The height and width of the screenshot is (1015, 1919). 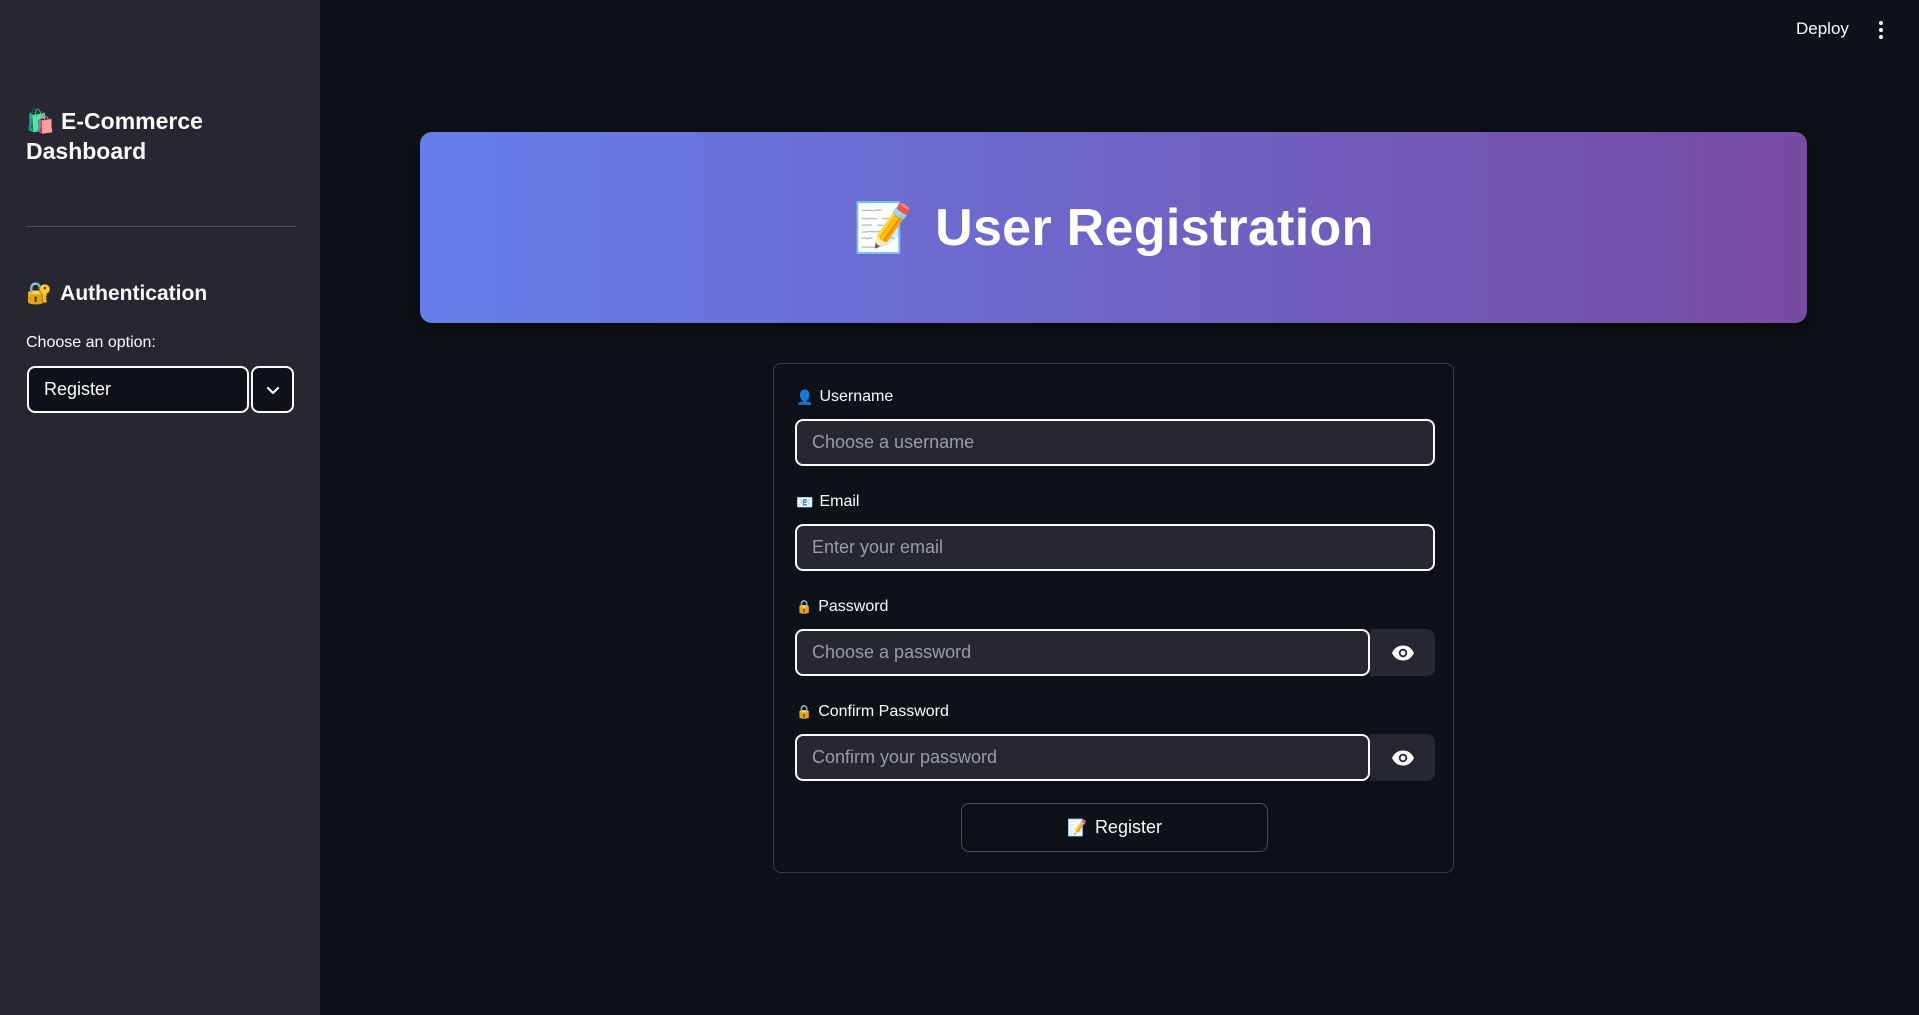 What do you see at coordinates (883, 711) in the screenshot?
I see `confirm-password-label-text: Confirm Password` at bounding box center [883, 711].